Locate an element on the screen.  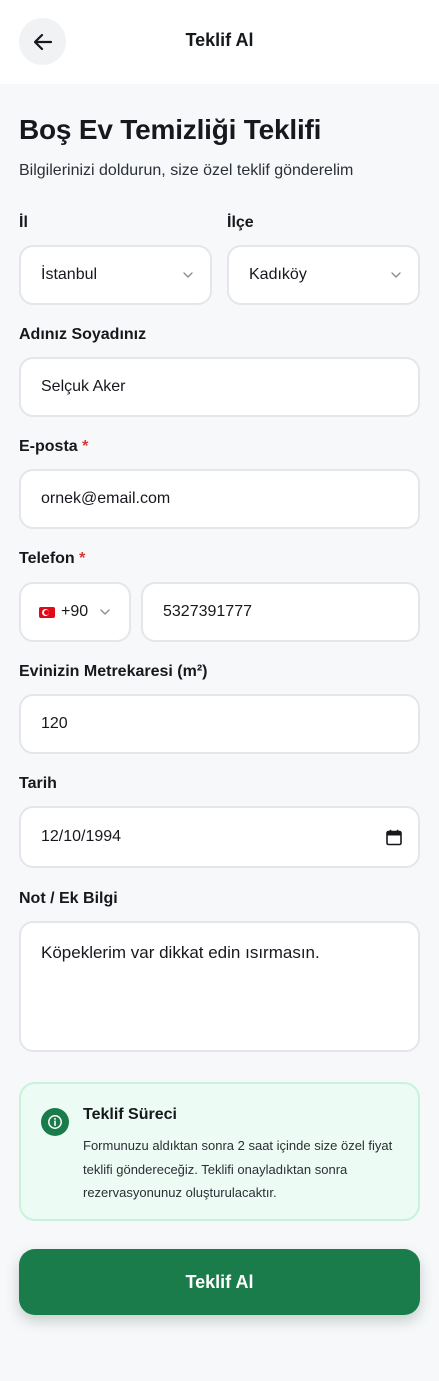
name-label: Adınız Soyadınız is located at coordinates (83, 334).